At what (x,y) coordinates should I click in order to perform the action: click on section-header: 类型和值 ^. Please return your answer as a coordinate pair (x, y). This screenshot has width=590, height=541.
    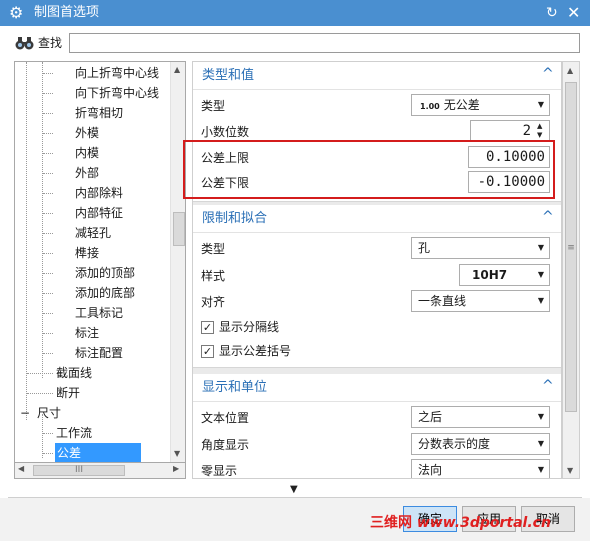
    Looking at the image, I should click on (377, 76).